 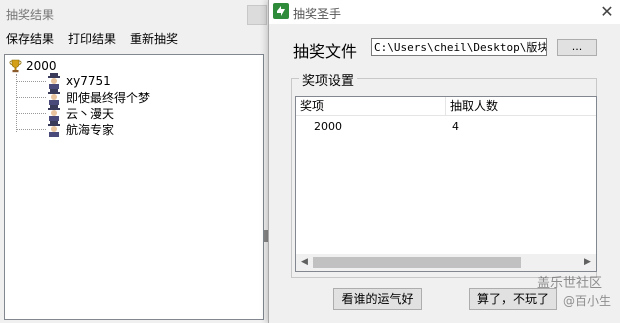 I want to click on file-label: 抽奖文件, so click(x=325, y=51).